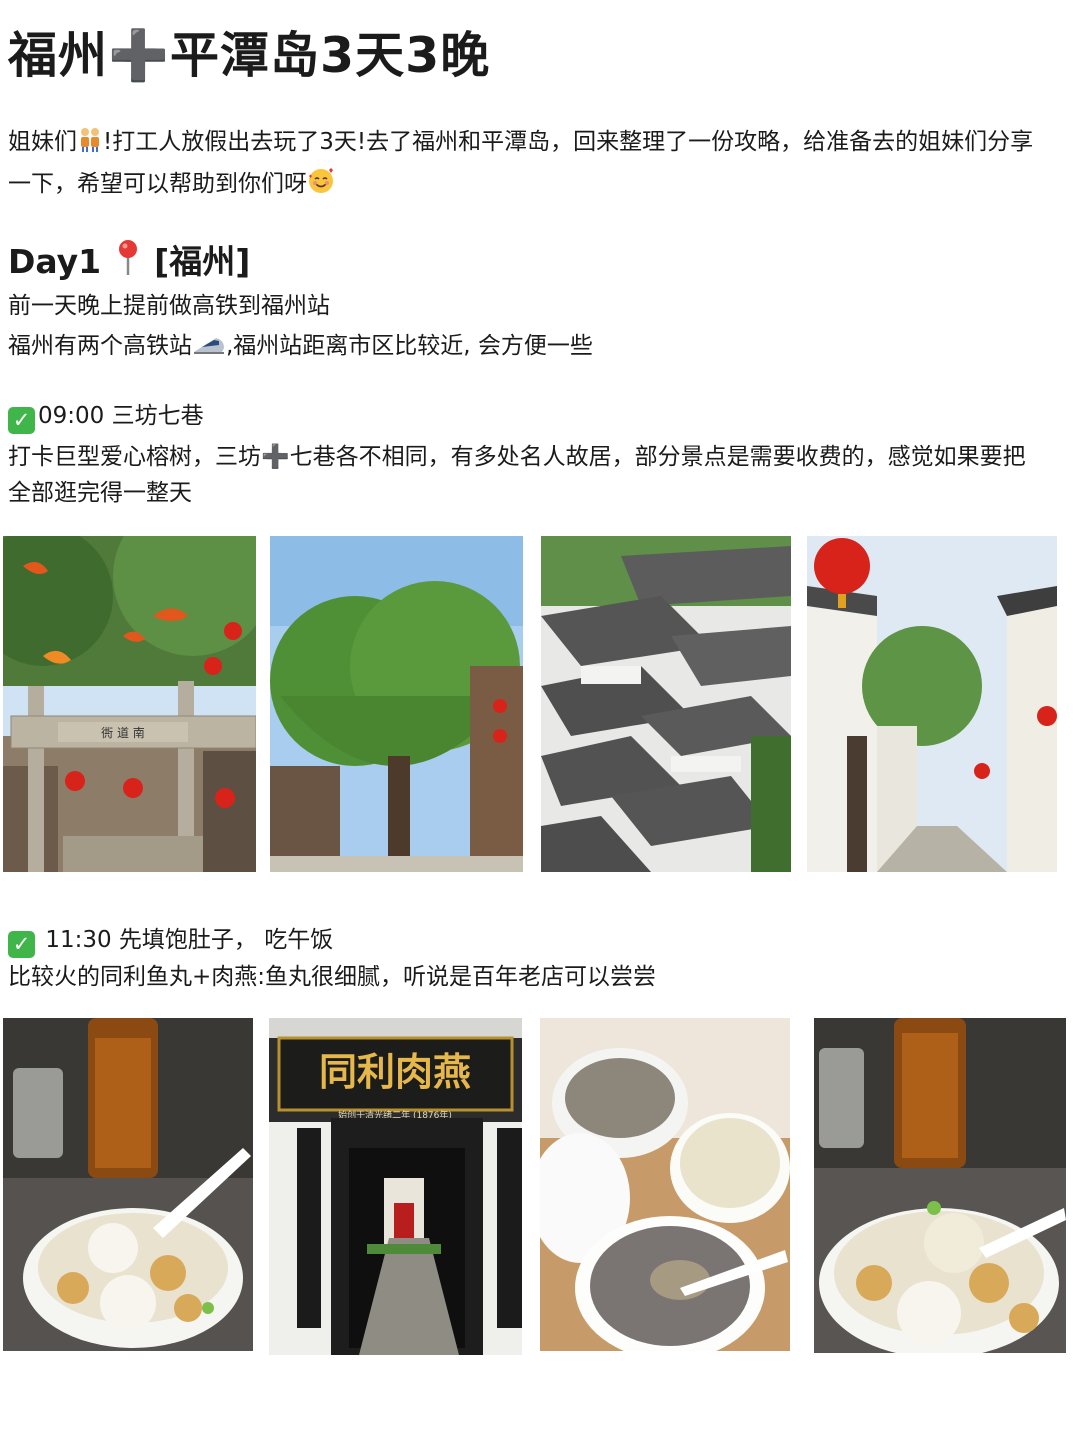 This screenshot has height=1441, width=1080. I want to click on section1-heading-text: 09:00 三坊七巷, so click(121, 416).